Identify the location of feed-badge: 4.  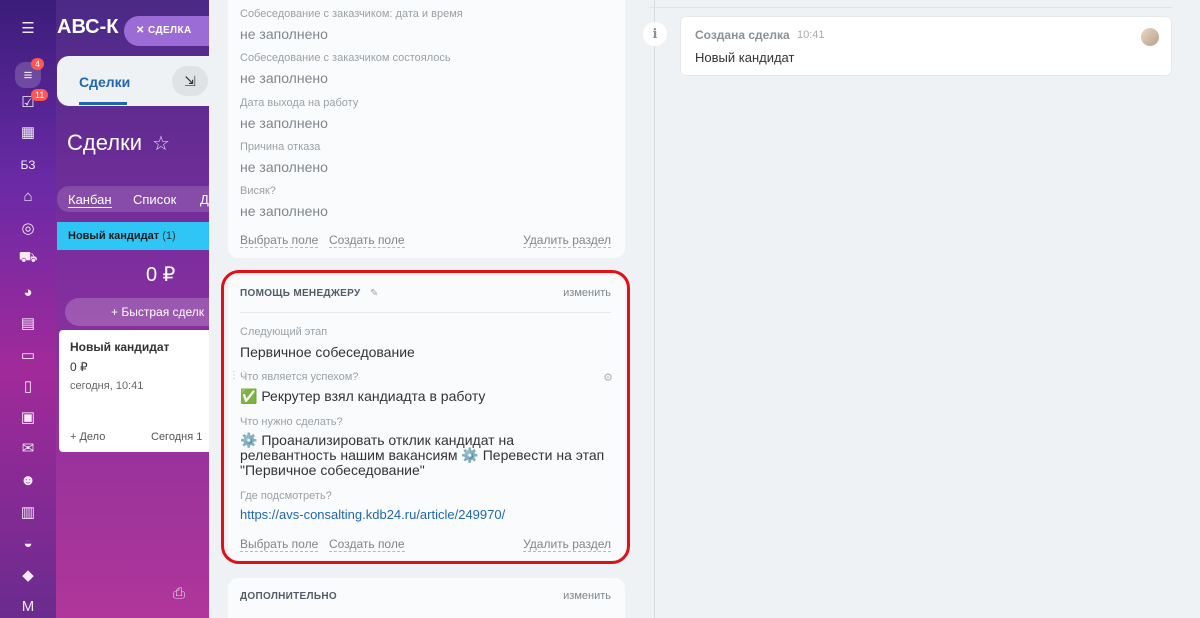
(38, 64).